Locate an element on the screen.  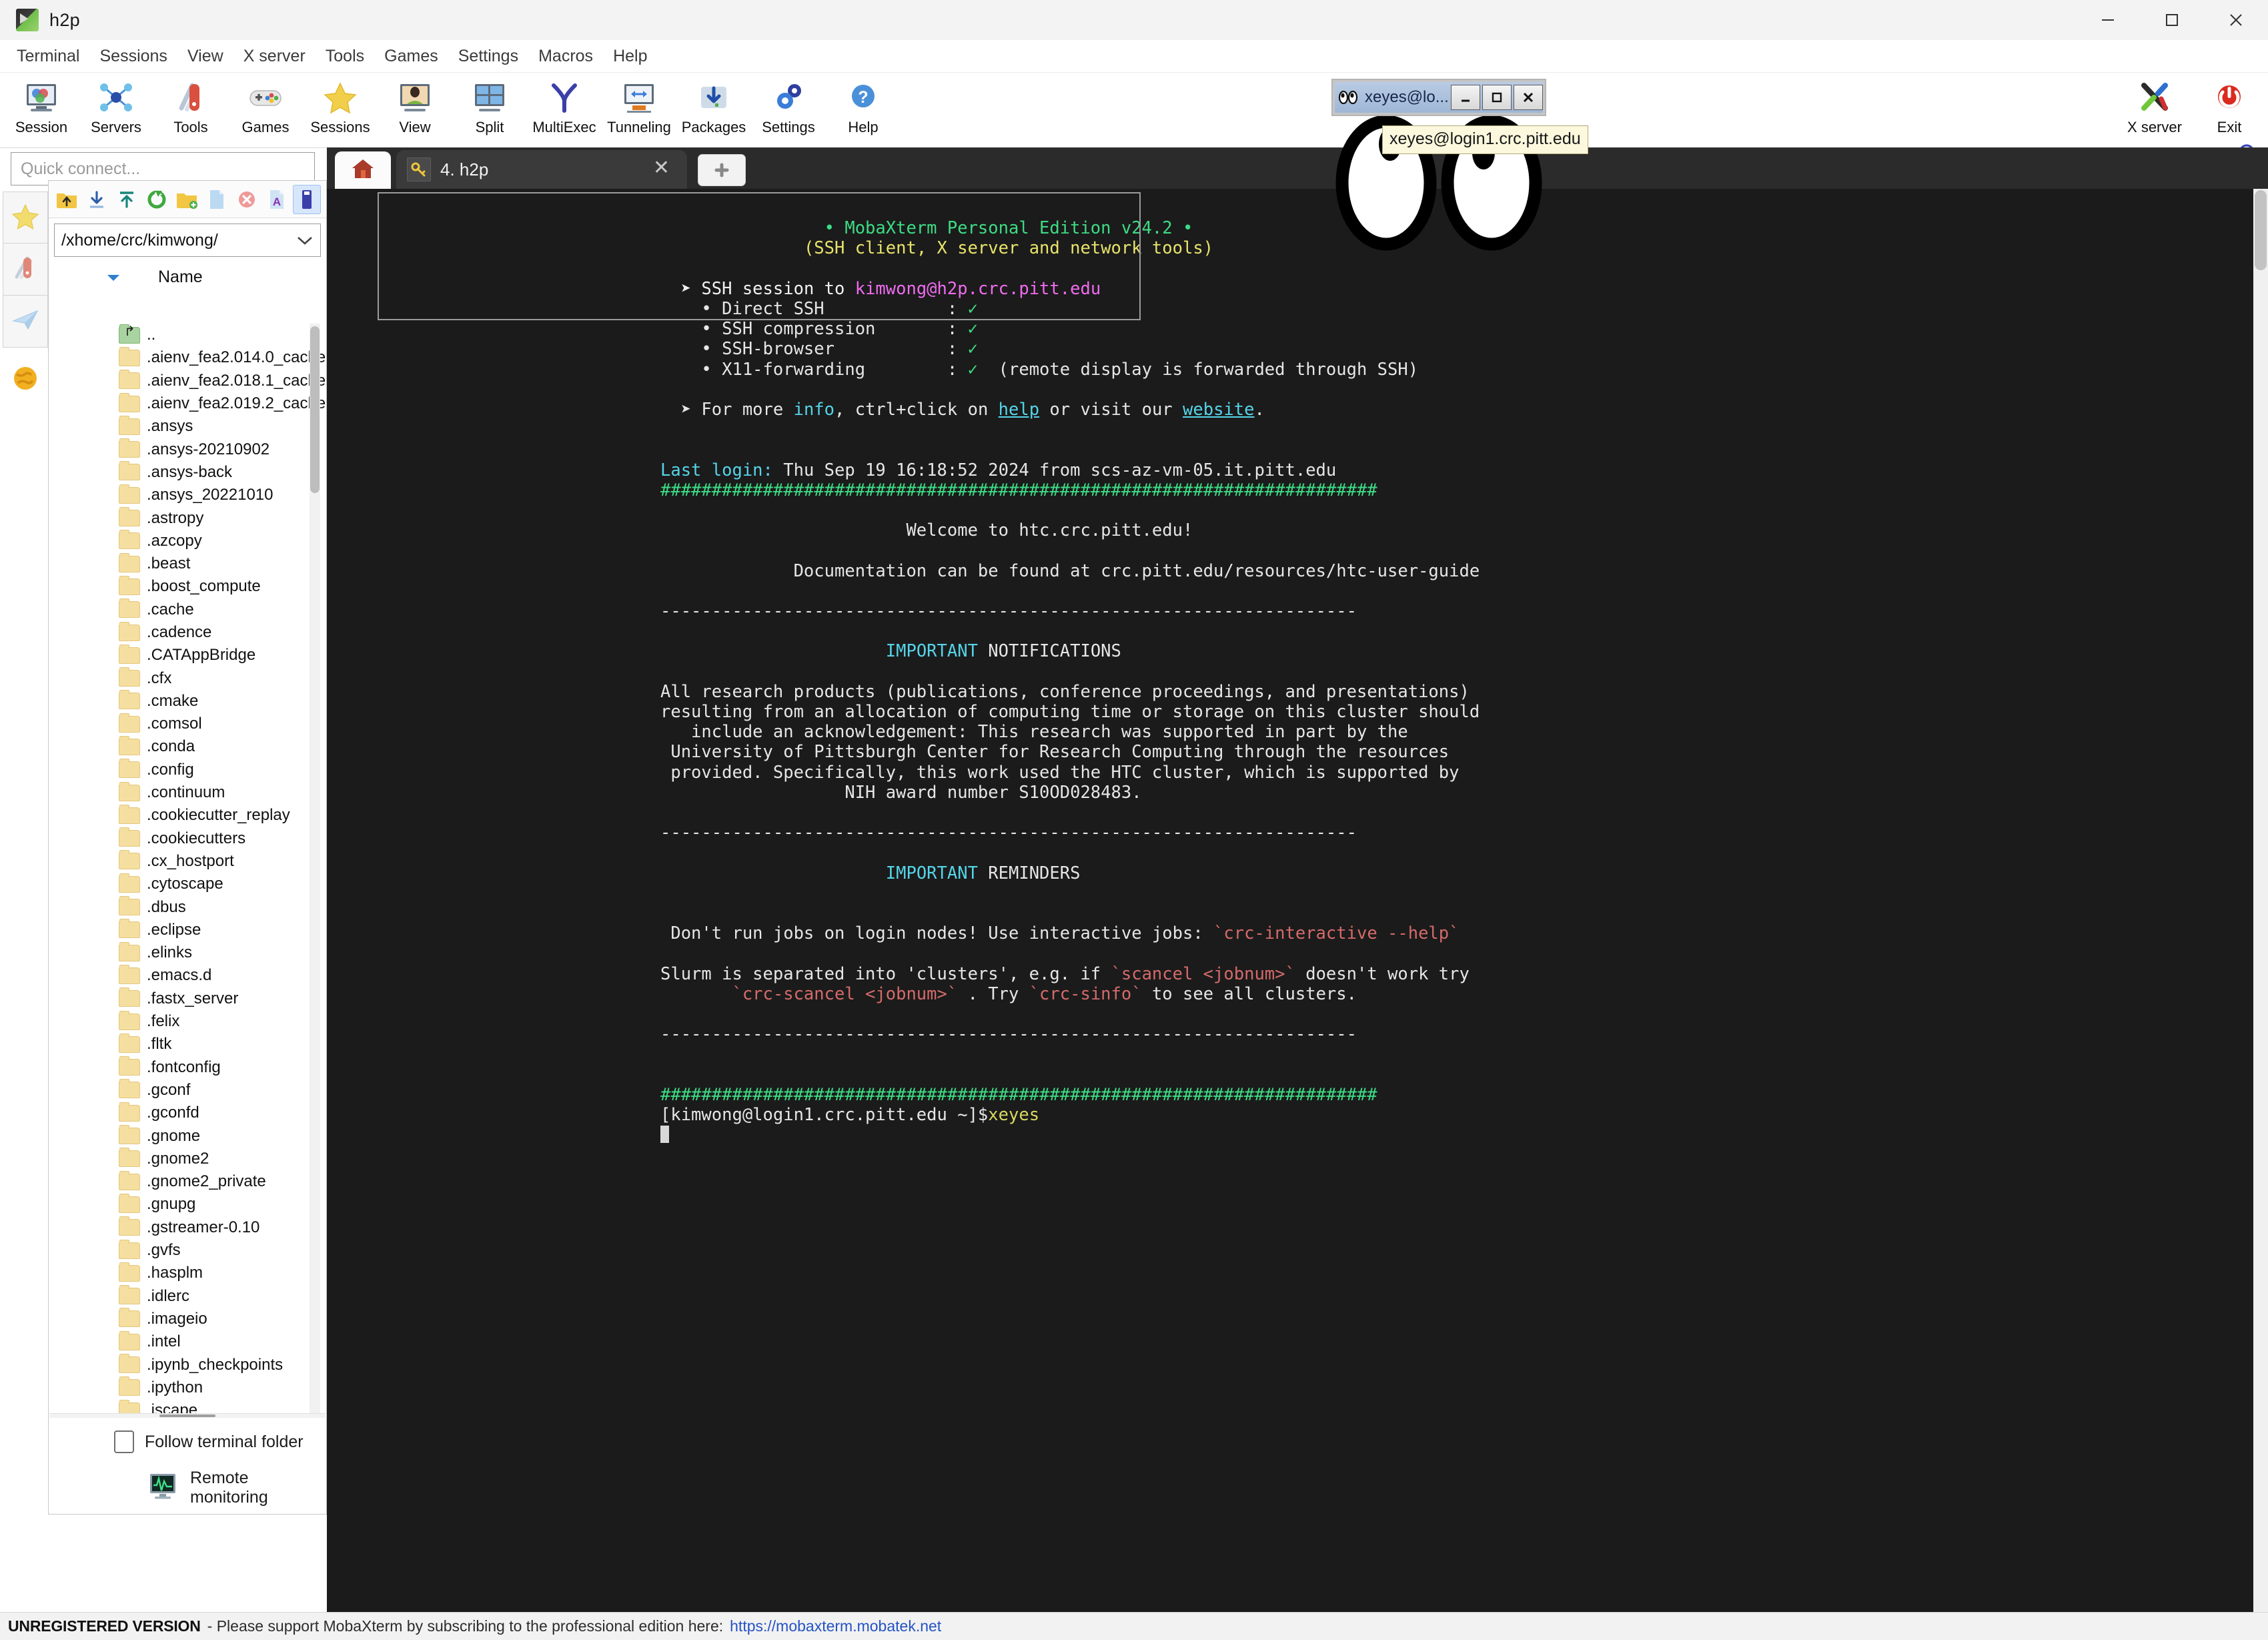
file-row: .cookiecutter_replay is located at coordinates (188, 815).